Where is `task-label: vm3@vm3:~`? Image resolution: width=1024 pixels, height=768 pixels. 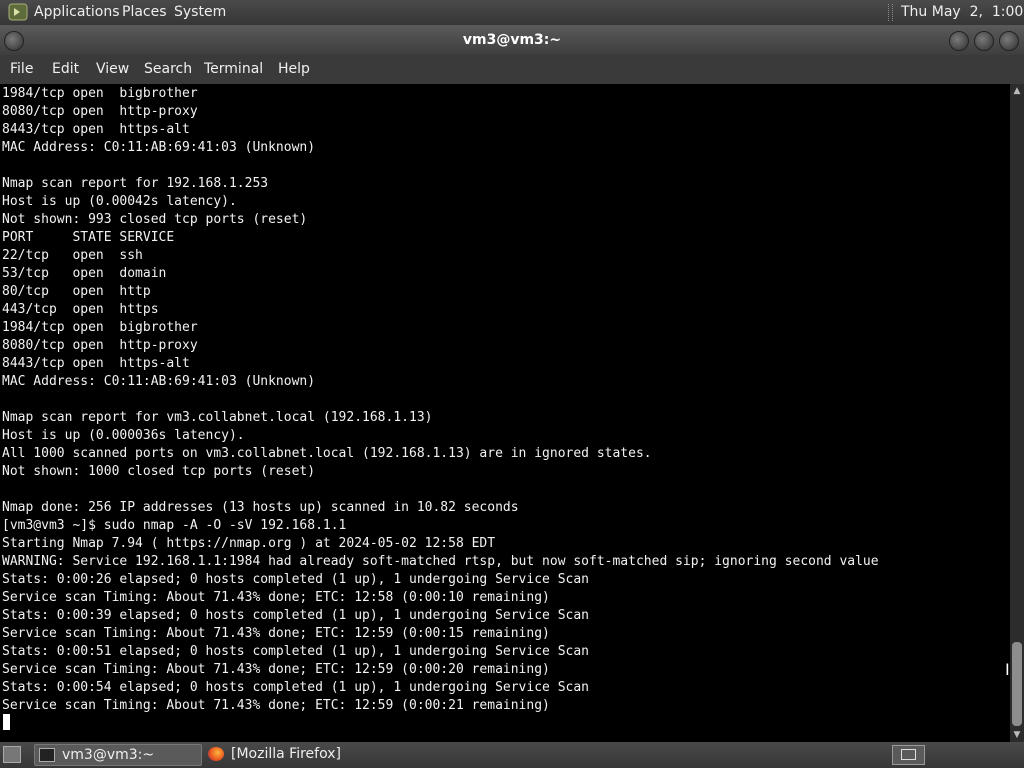 task-label: vm3@vm3:~ is located at coordinates (108, 755).